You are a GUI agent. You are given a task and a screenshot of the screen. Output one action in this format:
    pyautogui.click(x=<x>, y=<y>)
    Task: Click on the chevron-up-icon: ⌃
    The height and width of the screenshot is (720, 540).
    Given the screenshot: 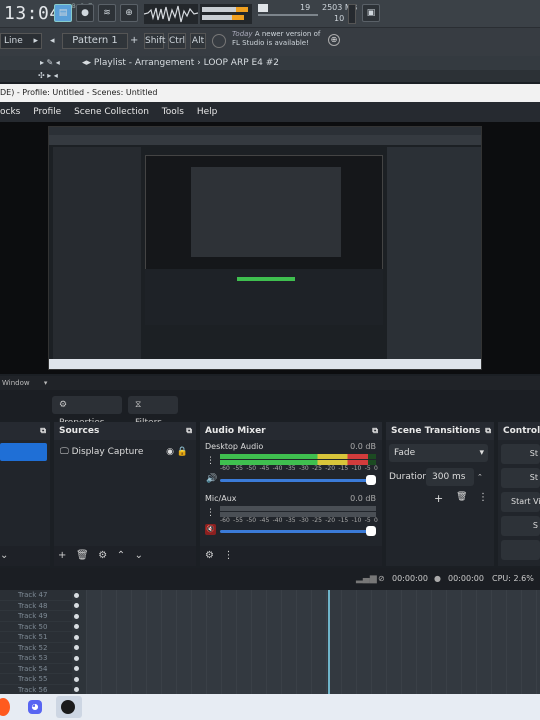 What is the action you would take?
    pyautogui.click(x=121, y=555)
    